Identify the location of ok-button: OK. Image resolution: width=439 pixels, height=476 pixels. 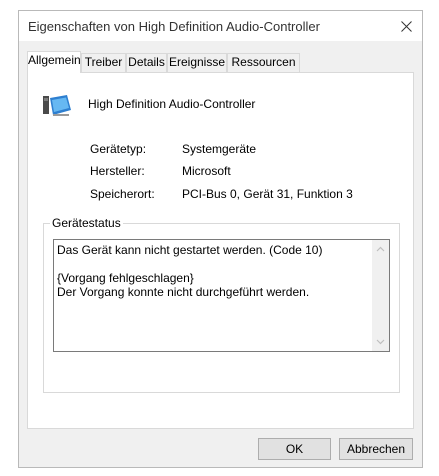
(294, 449).